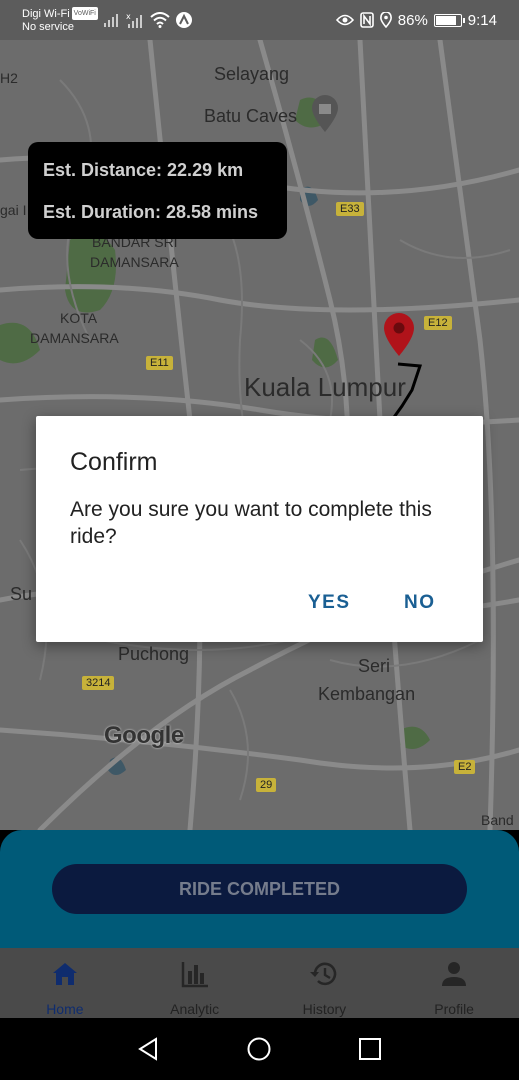  I want to click on service-status: No service, so click(48, 27).